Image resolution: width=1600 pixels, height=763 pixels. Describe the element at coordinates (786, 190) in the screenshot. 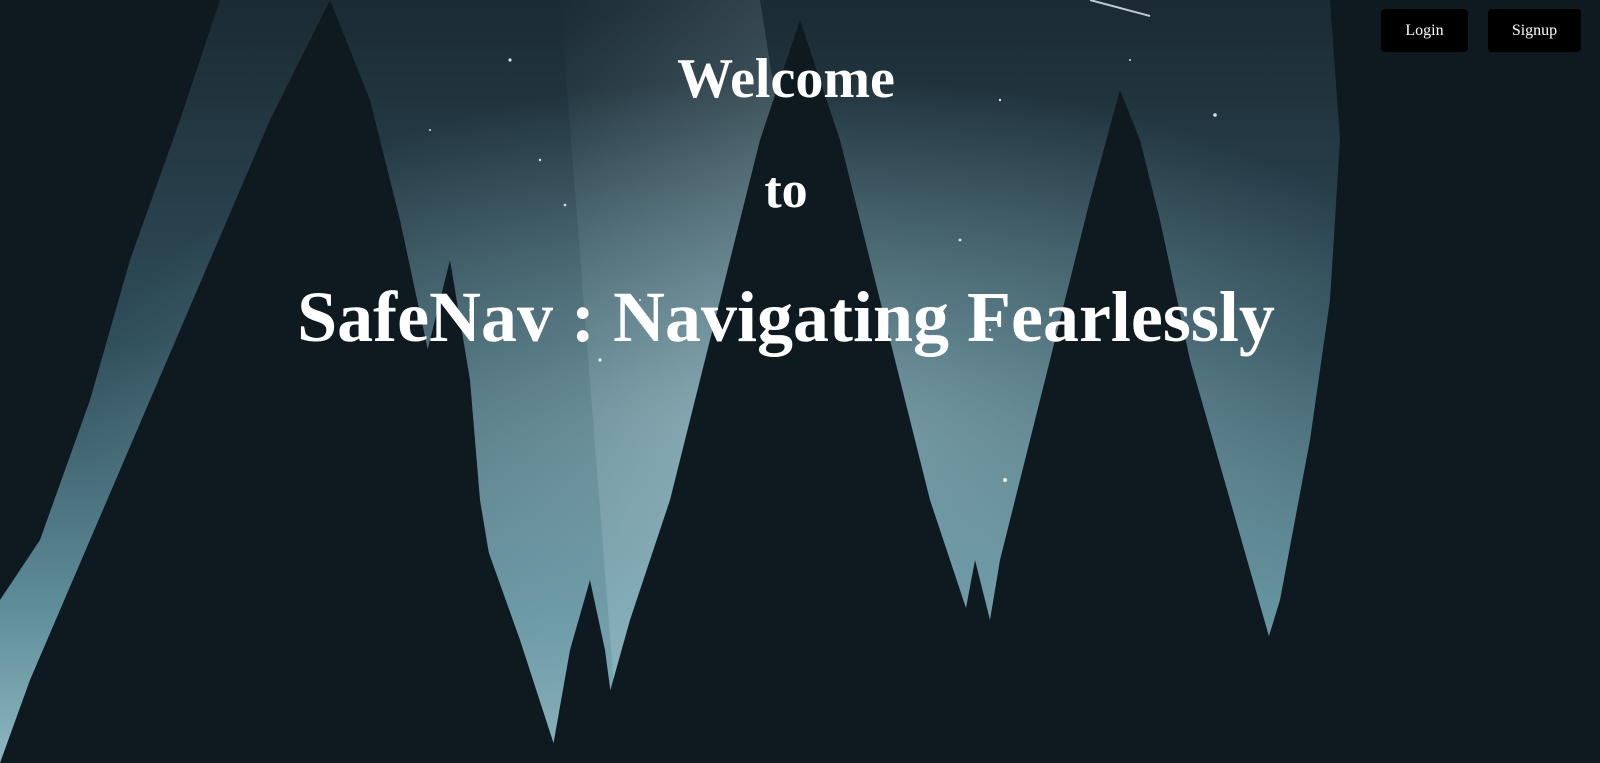

I see `hero-to-heading: to` at that location.